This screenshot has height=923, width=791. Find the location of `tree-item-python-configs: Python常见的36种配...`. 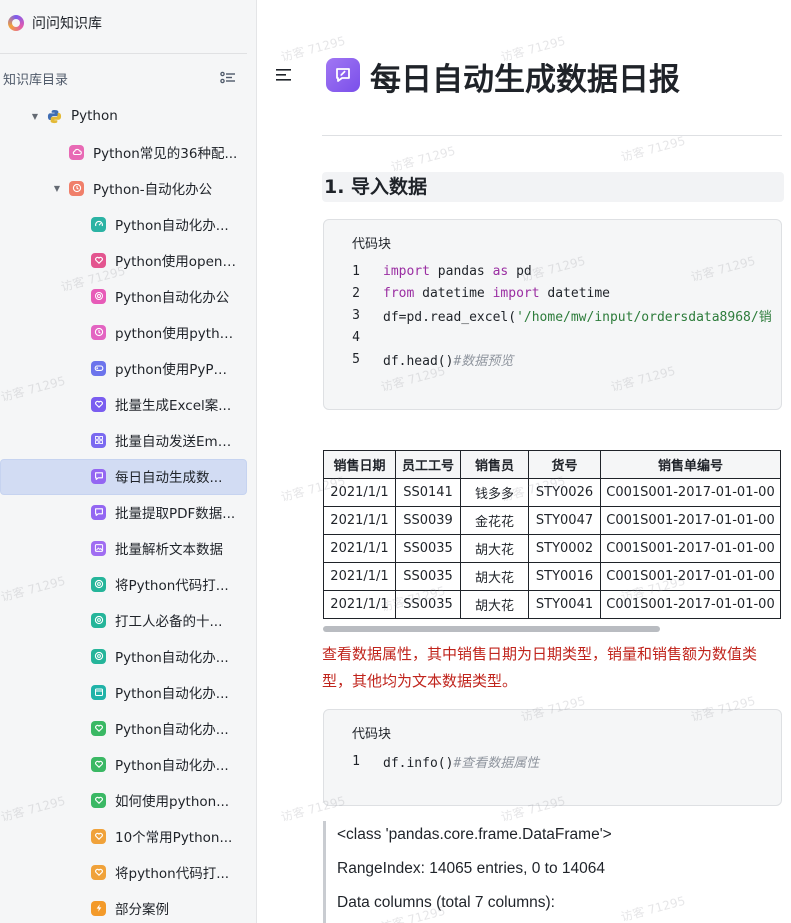

tree-item-python-configs: Python常见的36种配... is located at coordinates (123, 152).